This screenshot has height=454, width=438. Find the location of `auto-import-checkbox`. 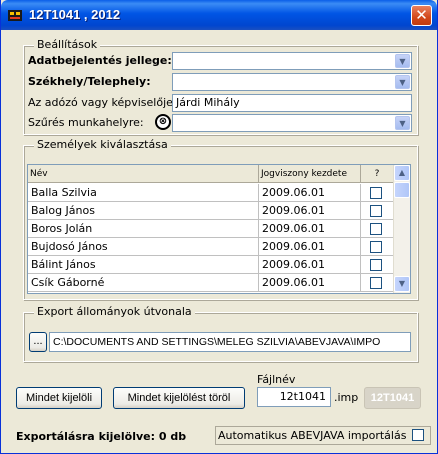

auto-import-checkbox is located at coordinates (418, 435).